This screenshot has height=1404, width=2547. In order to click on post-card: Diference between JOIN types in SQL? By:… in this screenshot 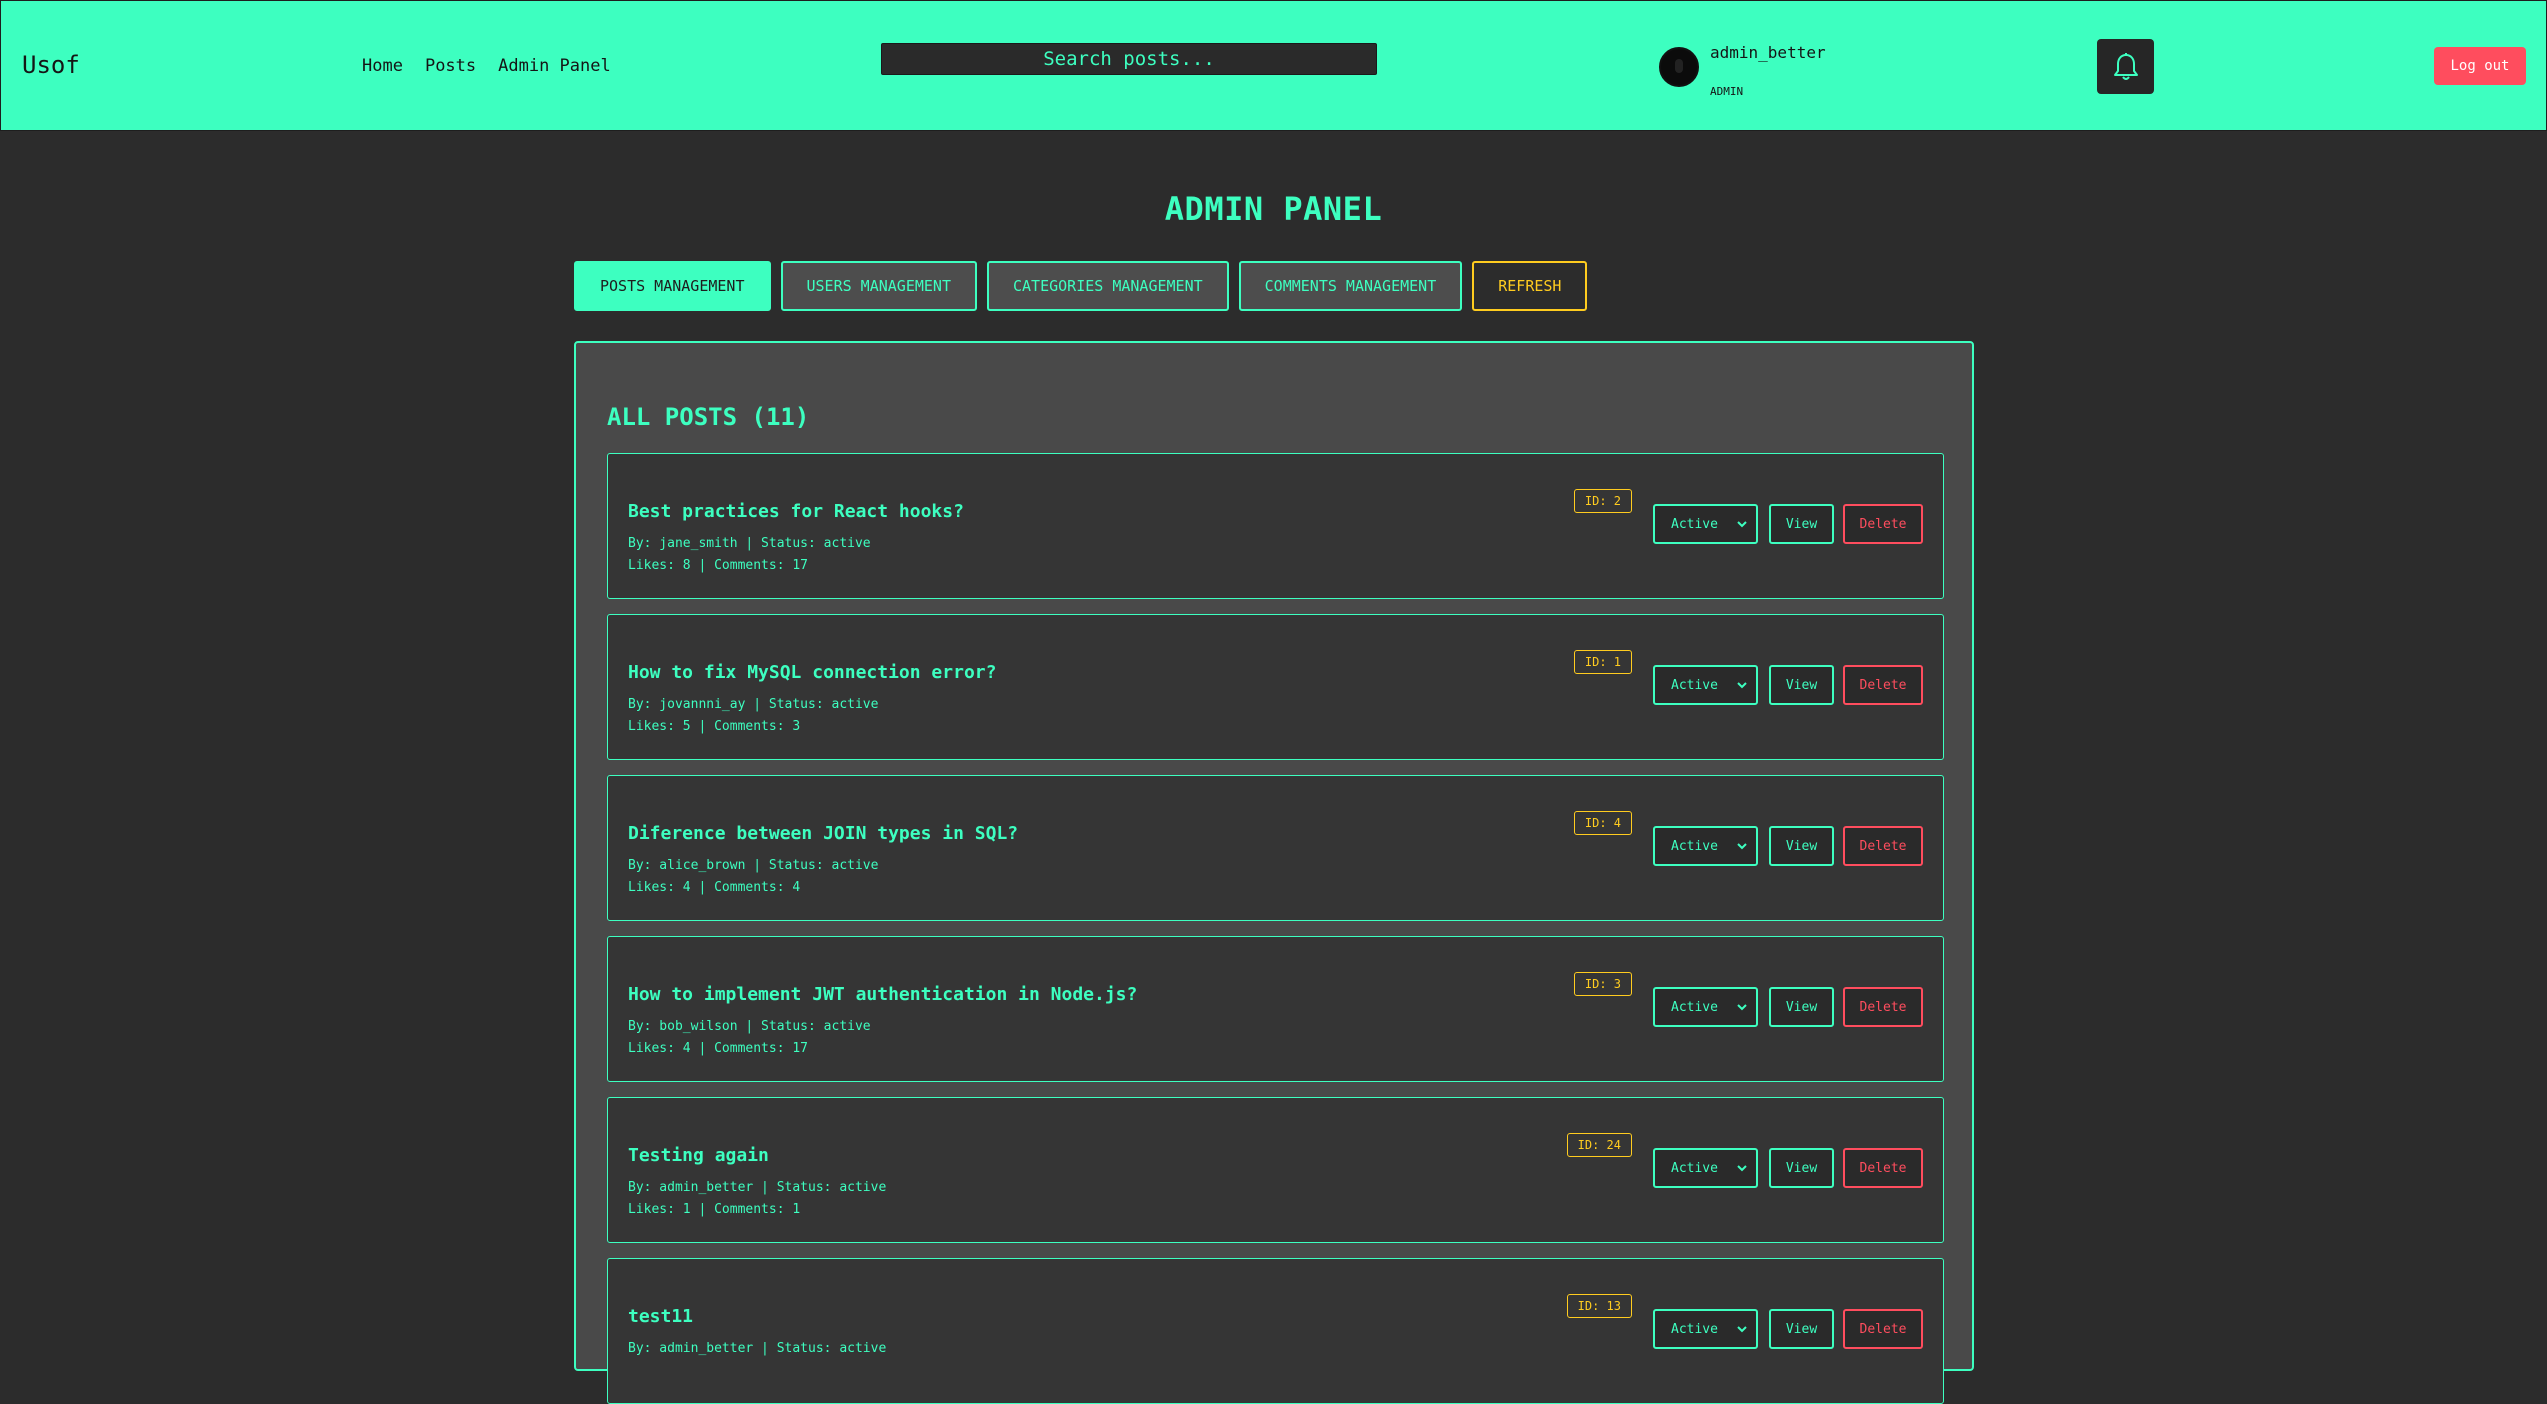, I will do `click(1275, 848)`.